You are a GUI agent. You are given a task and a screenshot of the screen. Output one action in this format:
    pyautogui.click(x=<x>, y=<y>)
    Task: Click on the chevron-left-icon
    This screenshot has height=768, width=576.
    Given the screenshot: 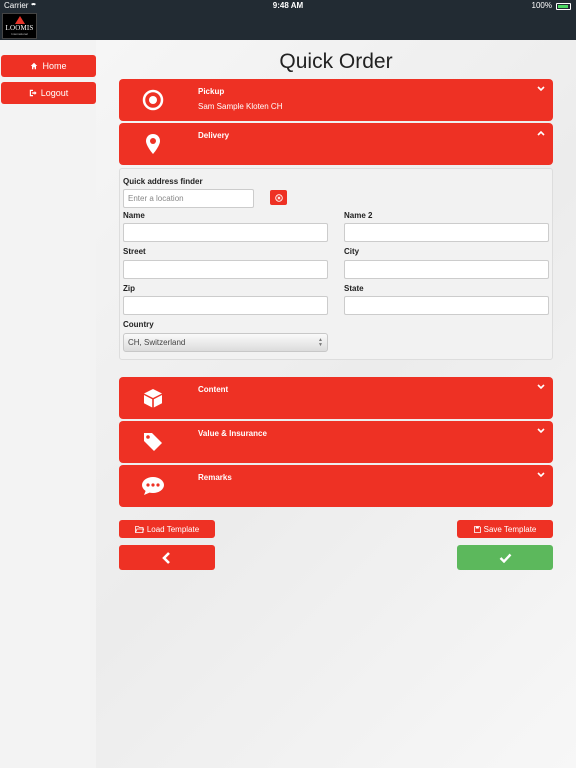 What is the action you would take?
    pyautogui.click(x=166, y=557)
    